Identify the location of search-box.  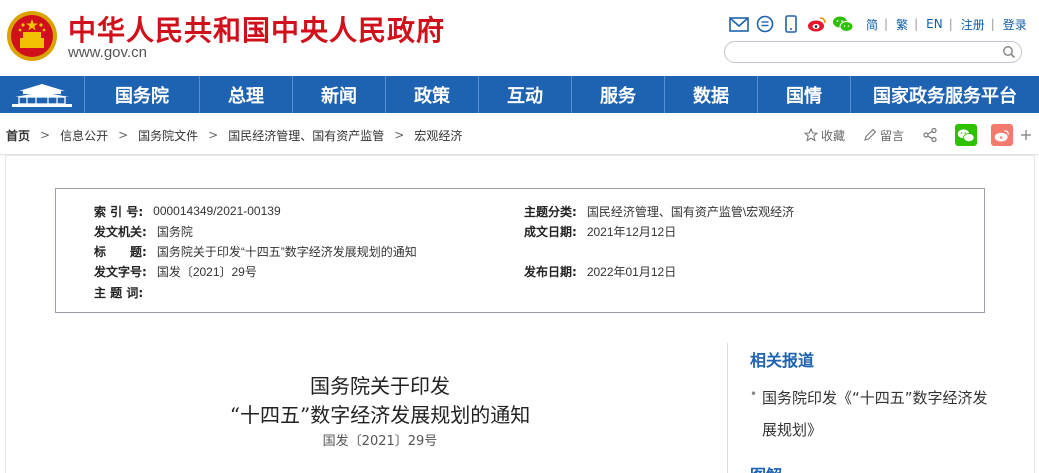
(873, 52).